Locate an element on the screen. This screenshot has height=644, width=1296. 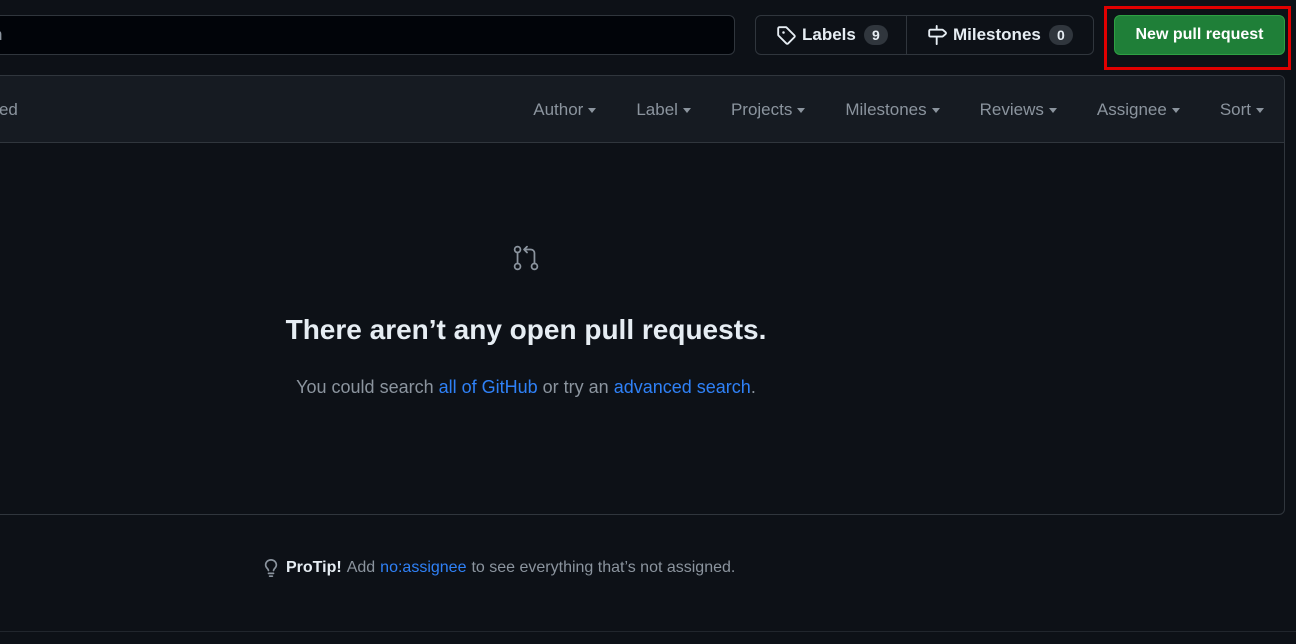
light-bulb-icon is located at coordinates (271, 568).